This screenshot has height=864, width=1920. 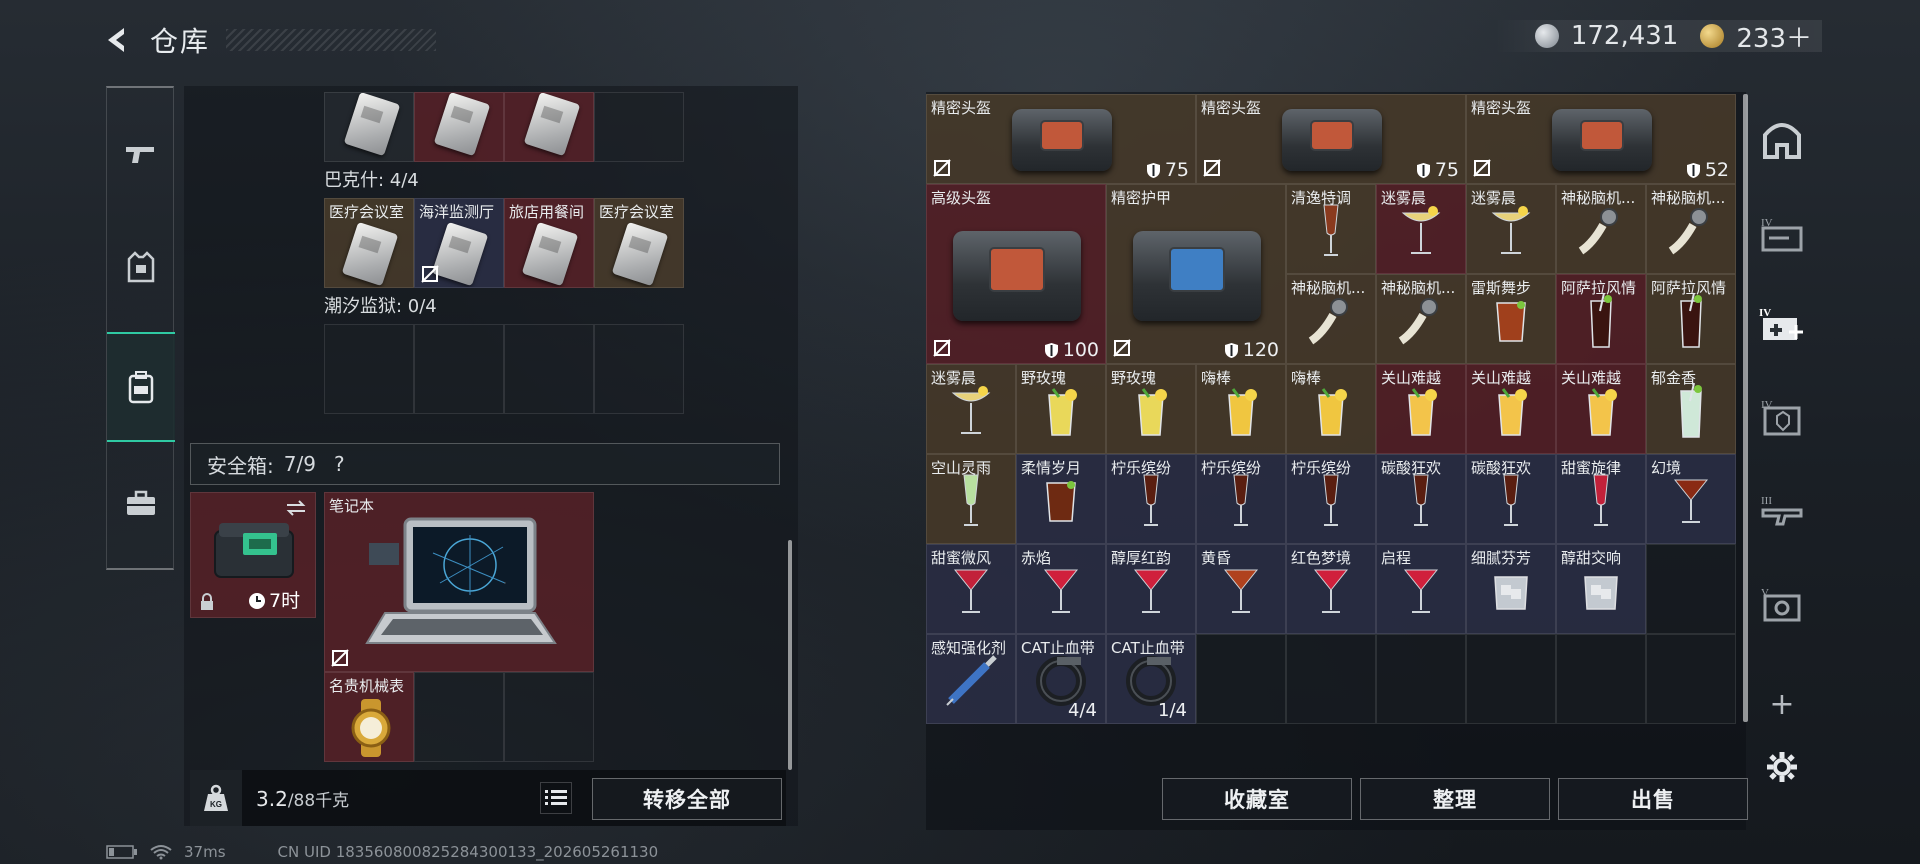 What do you see at coordinates (1061, 413) in the screenshot?
I see `highball-icon` at bounding box center [1061, 413].